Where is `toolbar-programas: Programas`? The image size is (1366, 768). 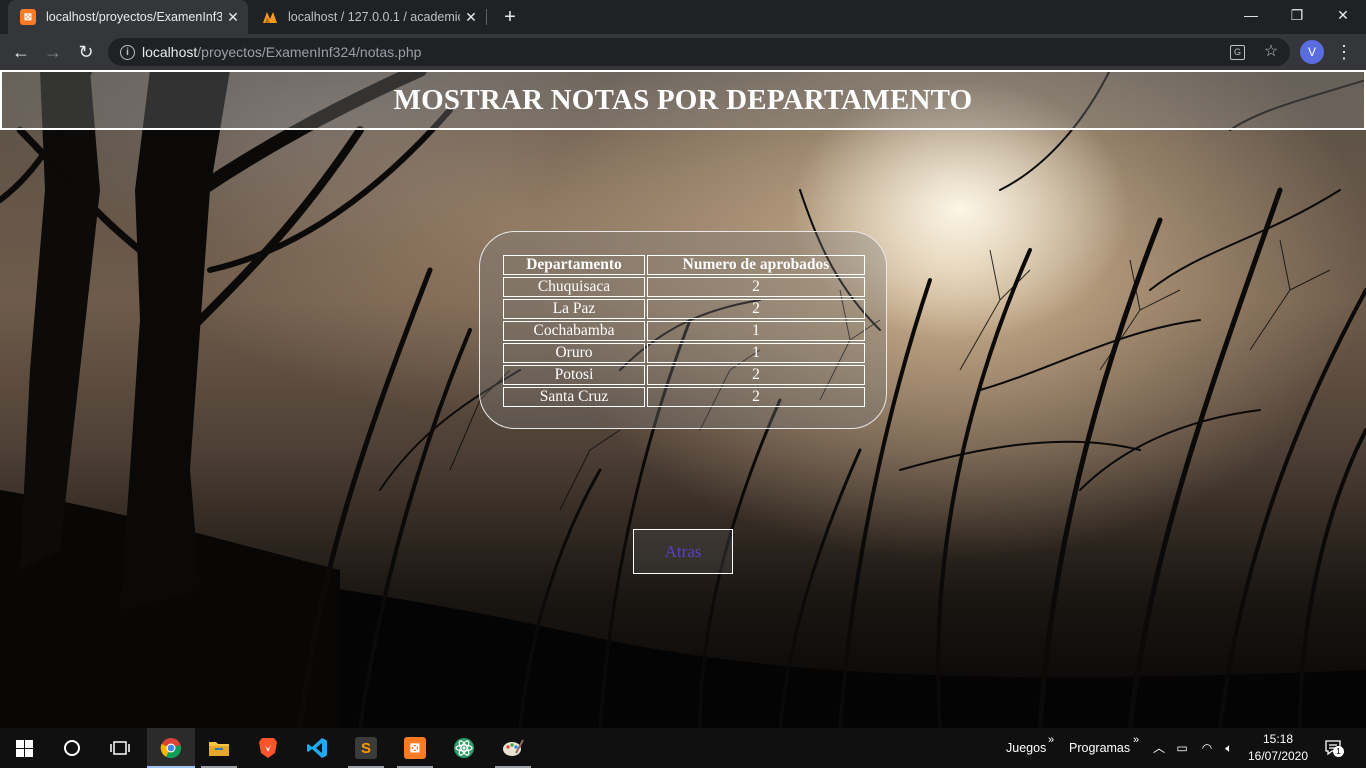
toolbar-programas: Programas is located at coordinates (1099, 748).